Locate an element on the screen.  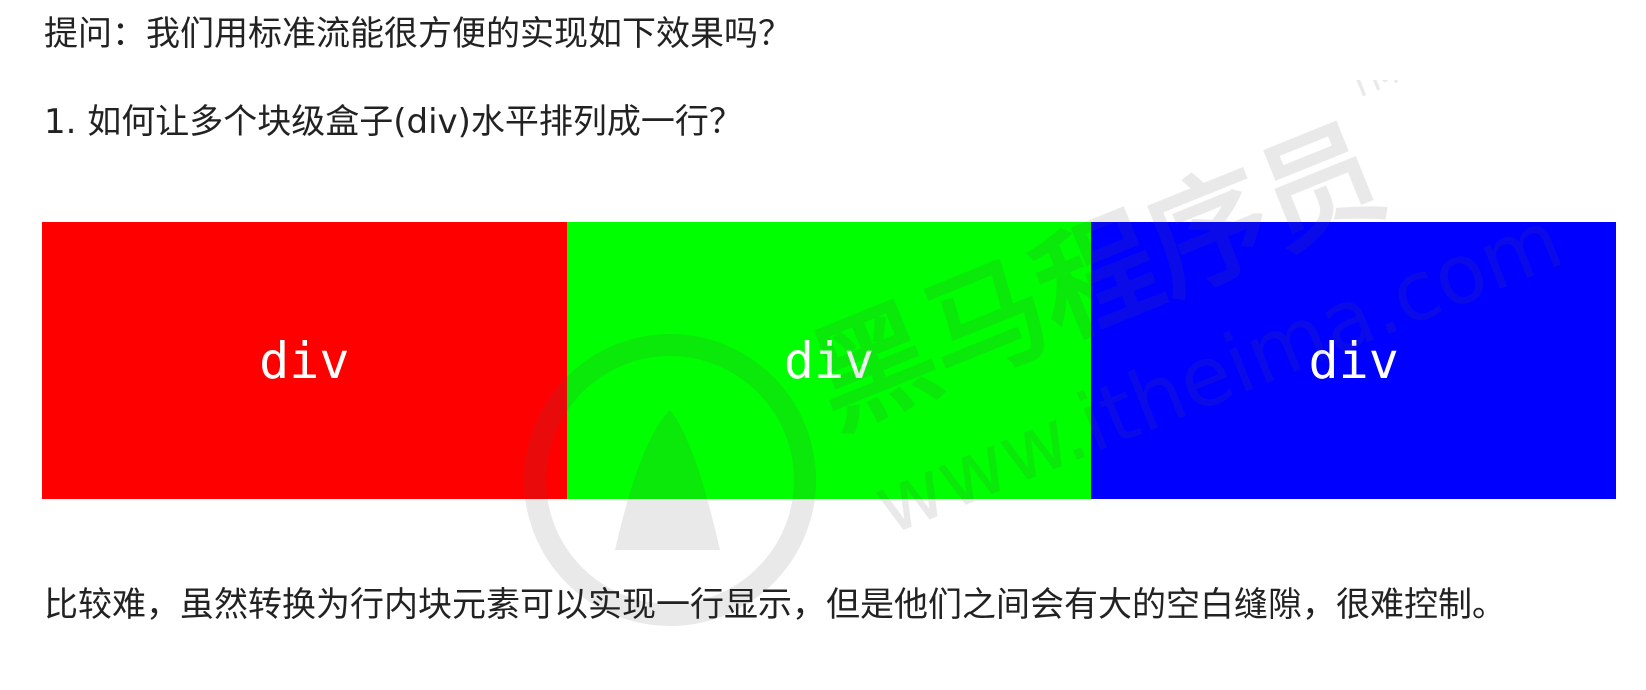
green-div-box: div is located at coordinates (829, 360).